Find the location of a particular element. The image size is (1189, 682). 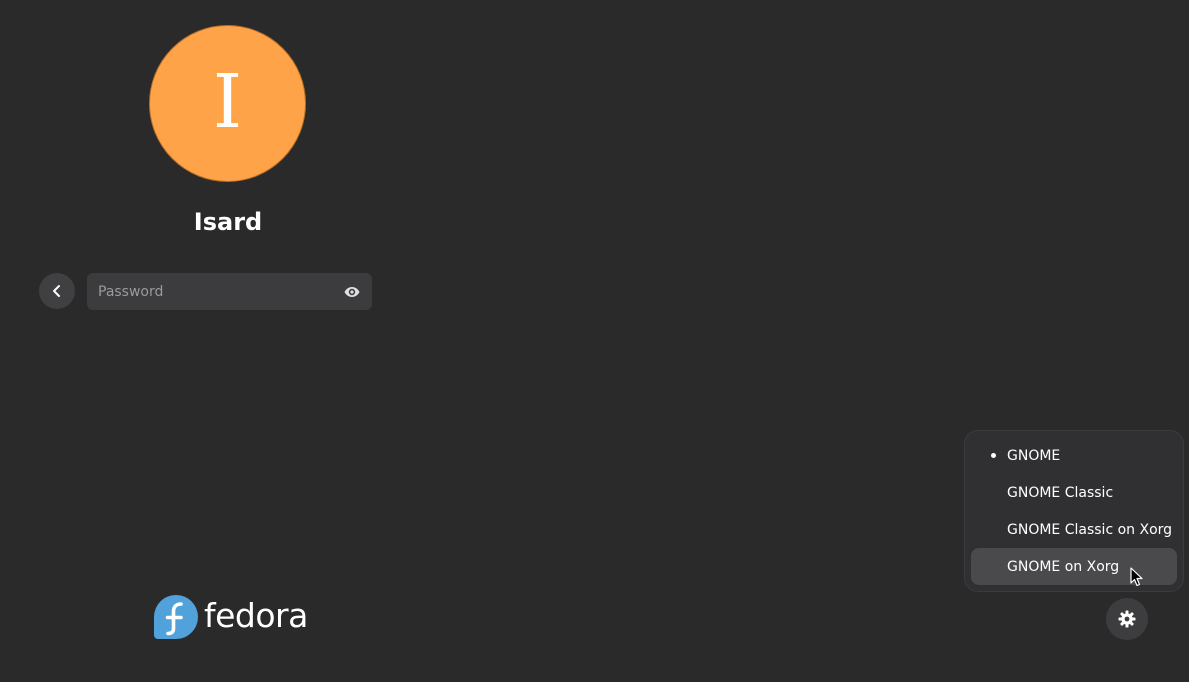

password-field is located at coordinates (229, 291).